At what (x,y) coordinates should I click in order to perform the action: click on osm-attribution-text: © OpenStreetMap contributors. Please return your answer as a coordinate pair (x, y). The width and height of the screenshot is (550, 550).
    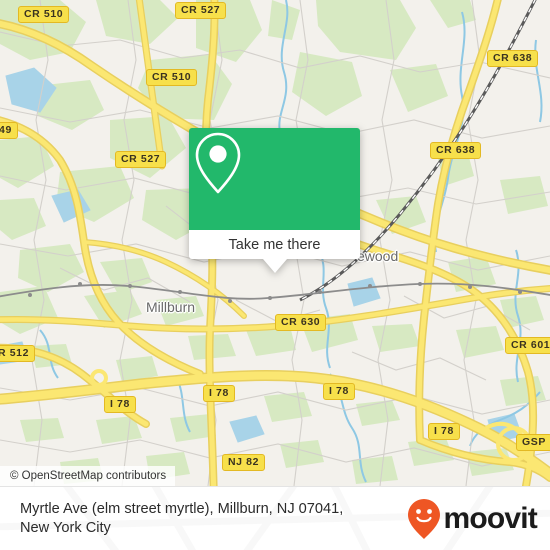
    Looking at the image, I should click on (88, 476).